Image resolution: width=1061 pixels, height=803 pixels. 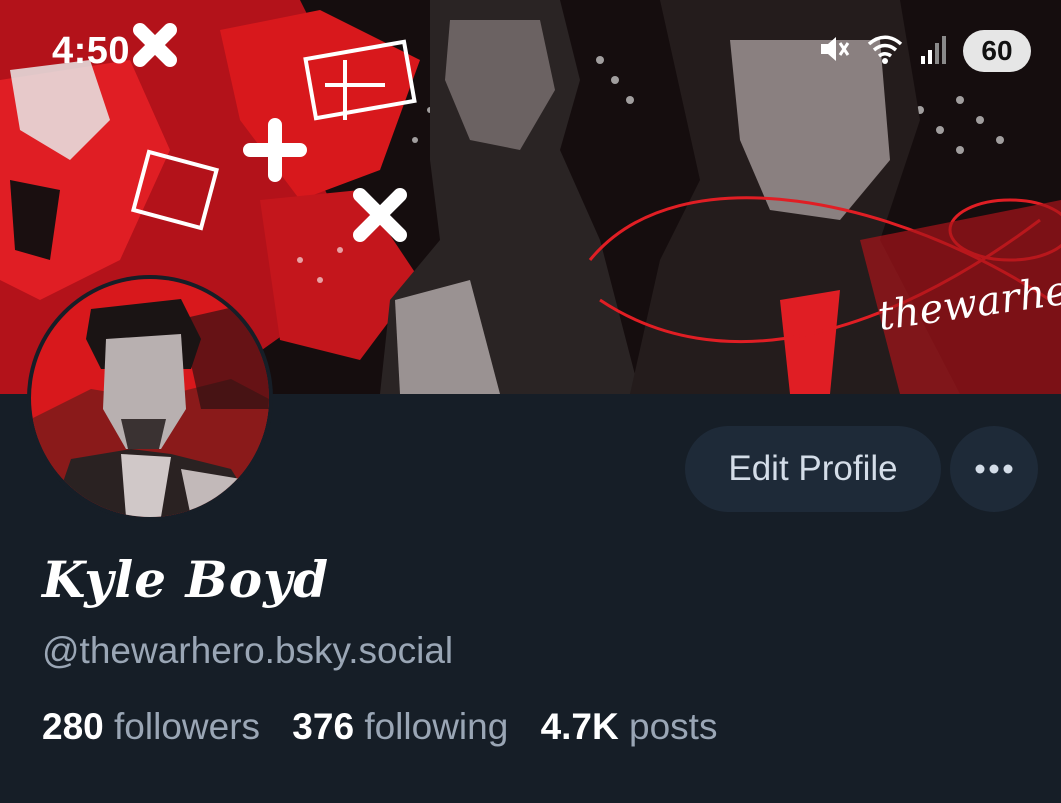 I want to click on followers-label: followers, so click(x=187, y=726).